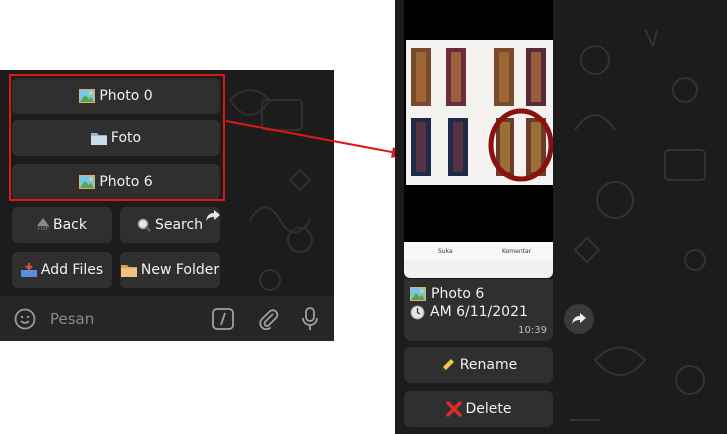 The height and width of the screenshot is (434, 727). Describe the element at coordinates (488, 409) in the screenshot. I see `delete-label: Delete` at that location.